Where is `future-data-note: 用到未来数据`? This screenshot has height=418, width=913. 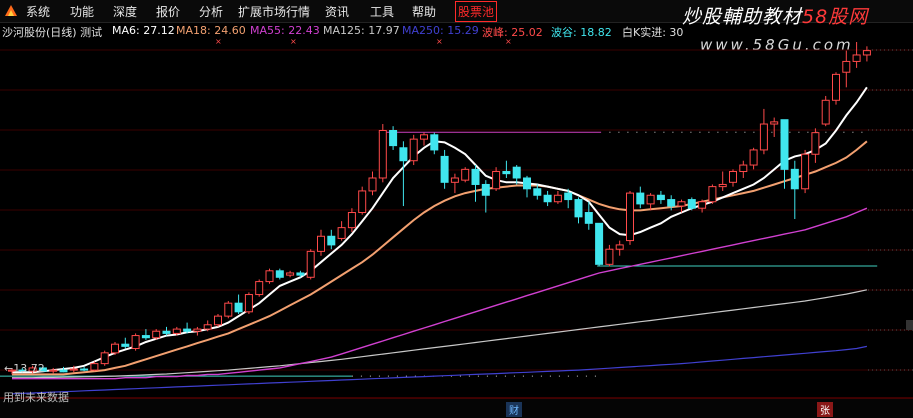
future-data-note: 用到未来数据 is located at coordinates (36, 397).